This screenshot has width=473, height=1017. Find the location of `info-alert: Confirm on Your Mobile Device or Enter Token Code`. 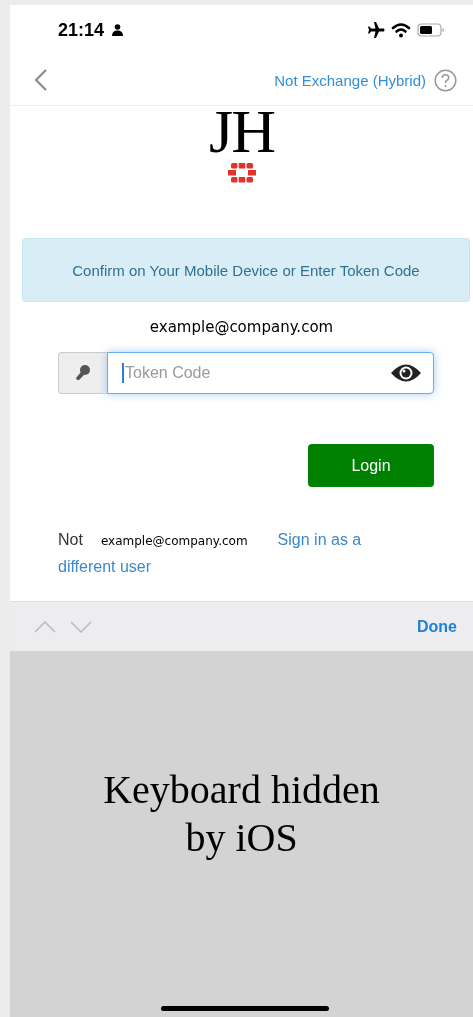

info-alert: Confirm on Your Mobile Device or Enter Token Code is located at coordinates (246, 270).